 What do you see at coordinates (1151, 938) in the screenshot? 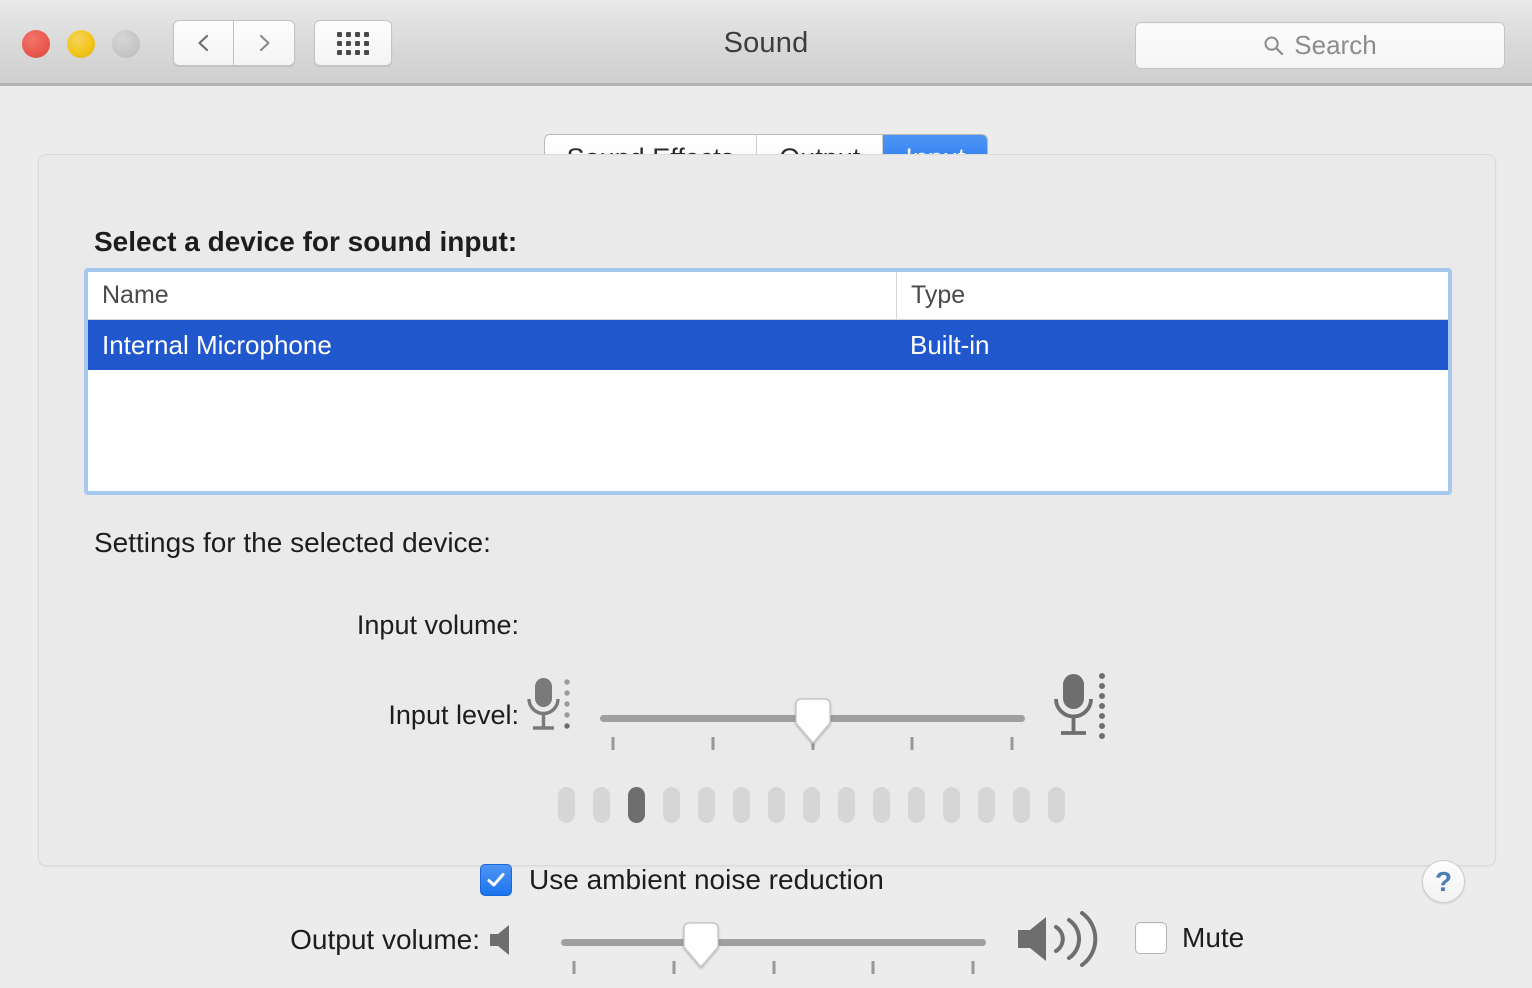
I see `mute-checkbox` at bounding box center [1151, 938].